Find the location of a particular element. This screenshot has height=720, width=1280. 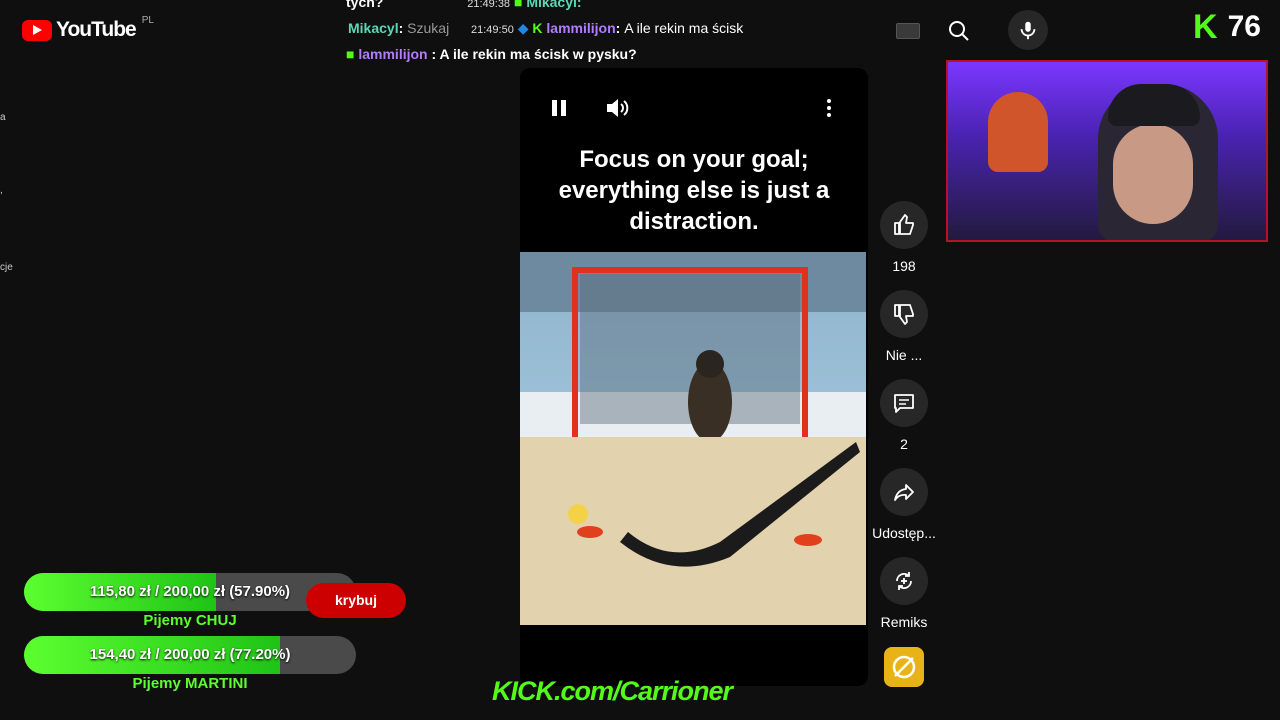

country-code: PL is located at coordinates (147, 20).